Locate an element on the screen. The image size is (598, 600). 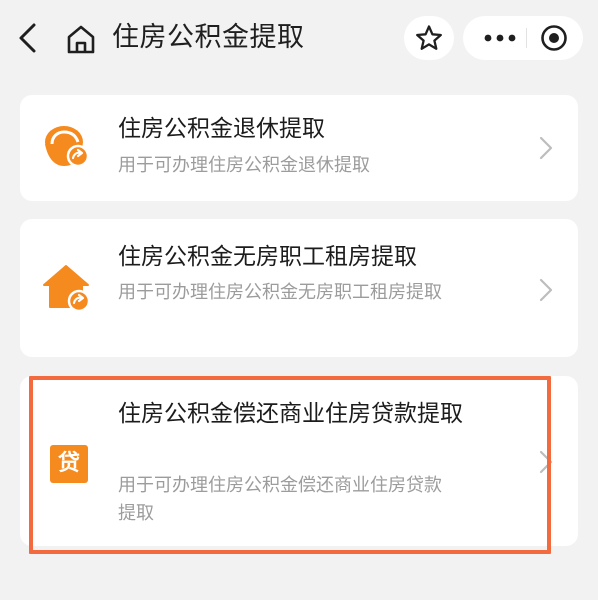
house-rent-icon is located at coordinates (68, 291).